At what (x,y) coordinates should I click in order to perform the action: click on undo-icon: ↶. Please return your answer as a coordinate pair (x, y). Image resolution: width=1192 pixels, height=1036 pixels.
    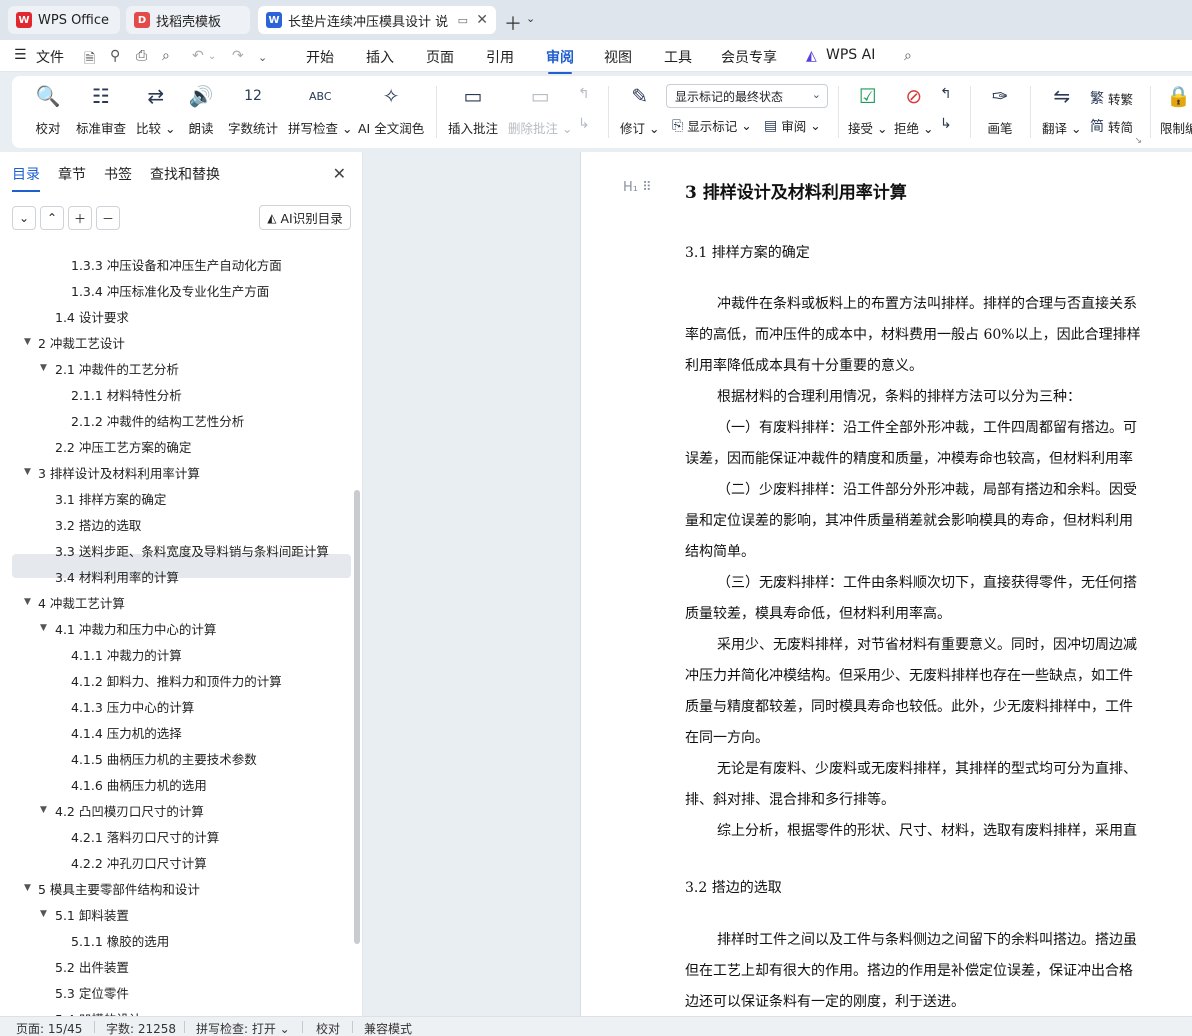
    Looking at the image, I should click on (198, 56).